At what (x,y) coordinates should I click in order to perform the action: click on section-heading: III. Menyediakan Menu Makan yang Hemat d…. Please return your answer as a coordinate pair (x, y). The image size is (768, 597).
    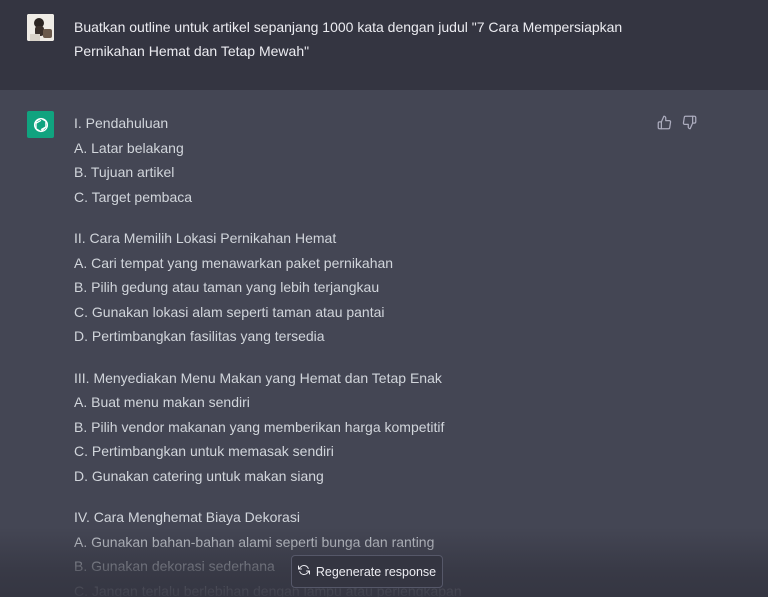
    Looking at the image, I should click on (258, 377).